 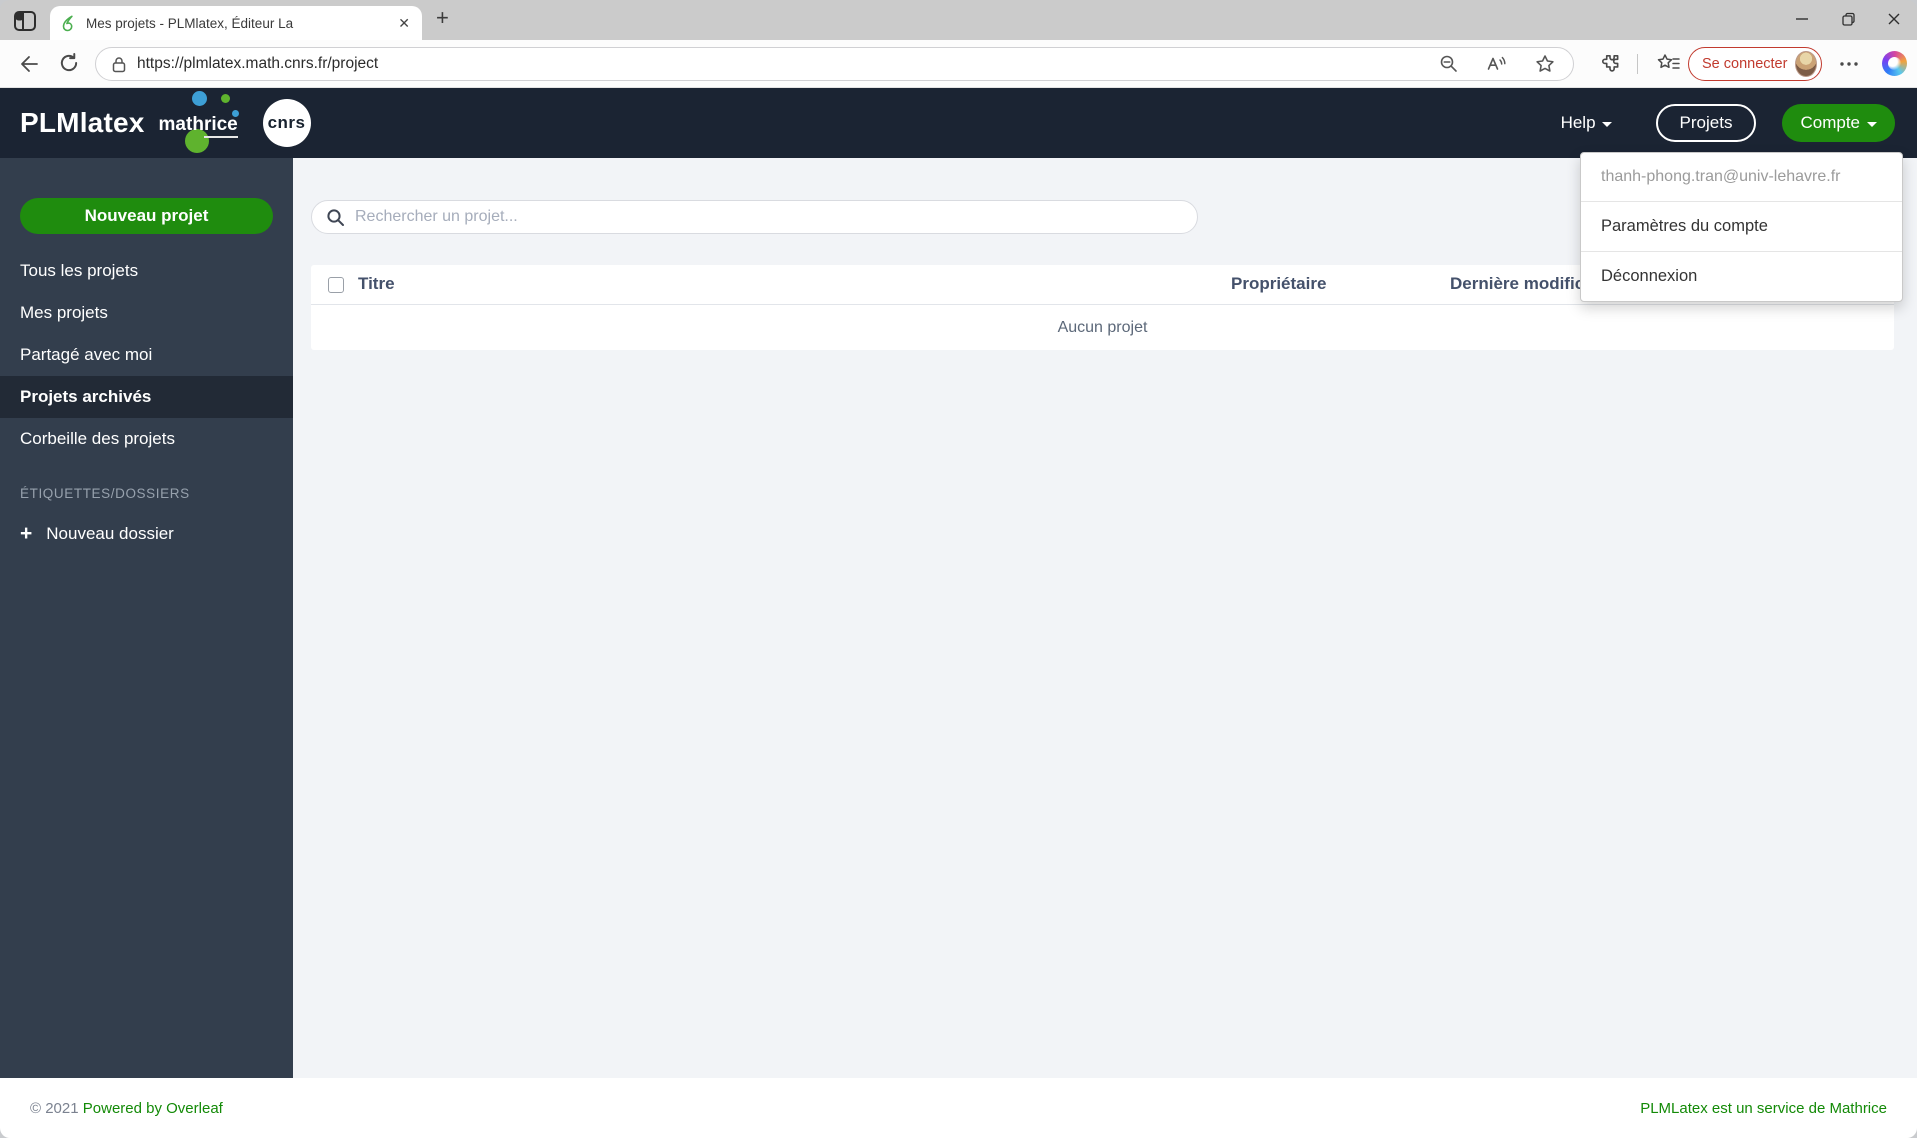 What do you see at coordinates (1741, 276) in the screenshot?
I see `menu-item-logout: Déconnexion` at bounding box center [1741, 276].